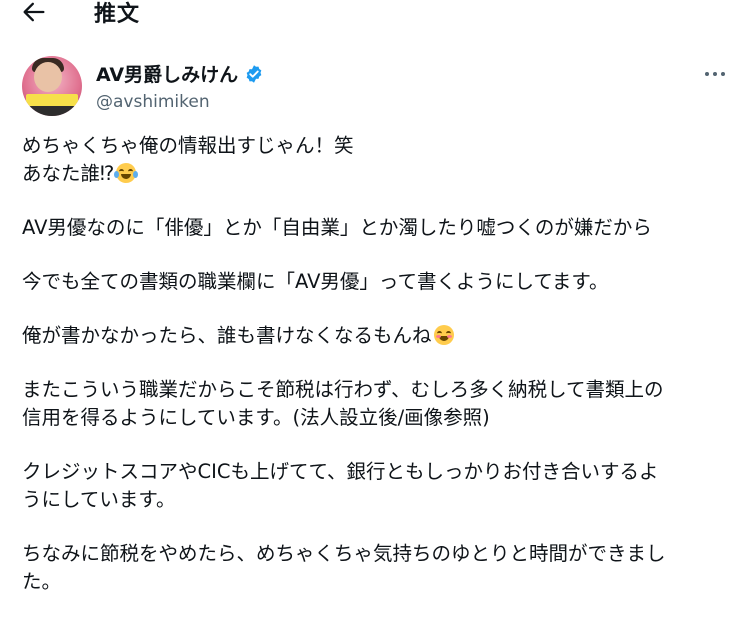  I want to click on verified-badge-icon, so click(254, 74).